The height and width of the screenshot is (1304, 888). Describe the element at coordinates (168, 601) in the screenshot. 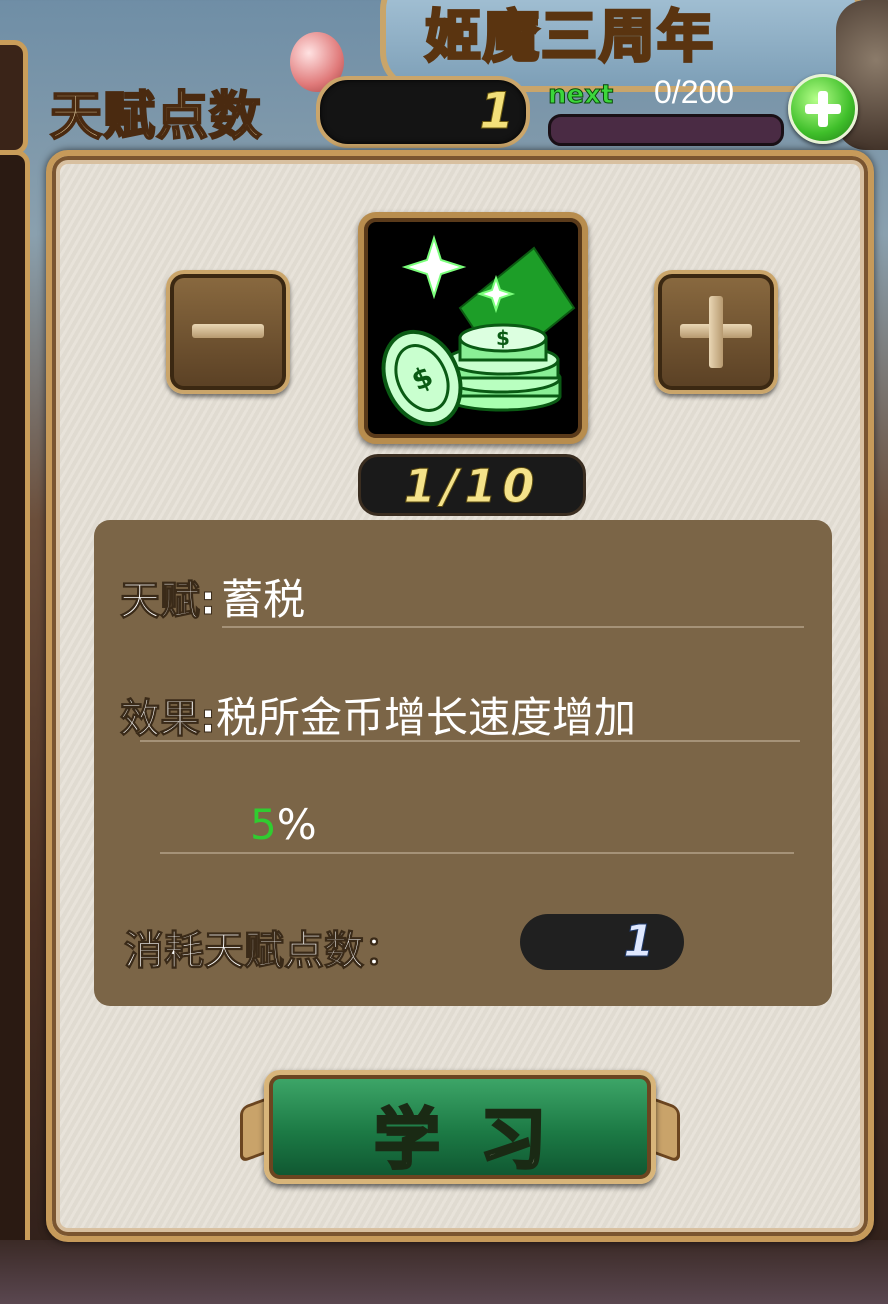

I see `talent-label: 天赋:` at that location.